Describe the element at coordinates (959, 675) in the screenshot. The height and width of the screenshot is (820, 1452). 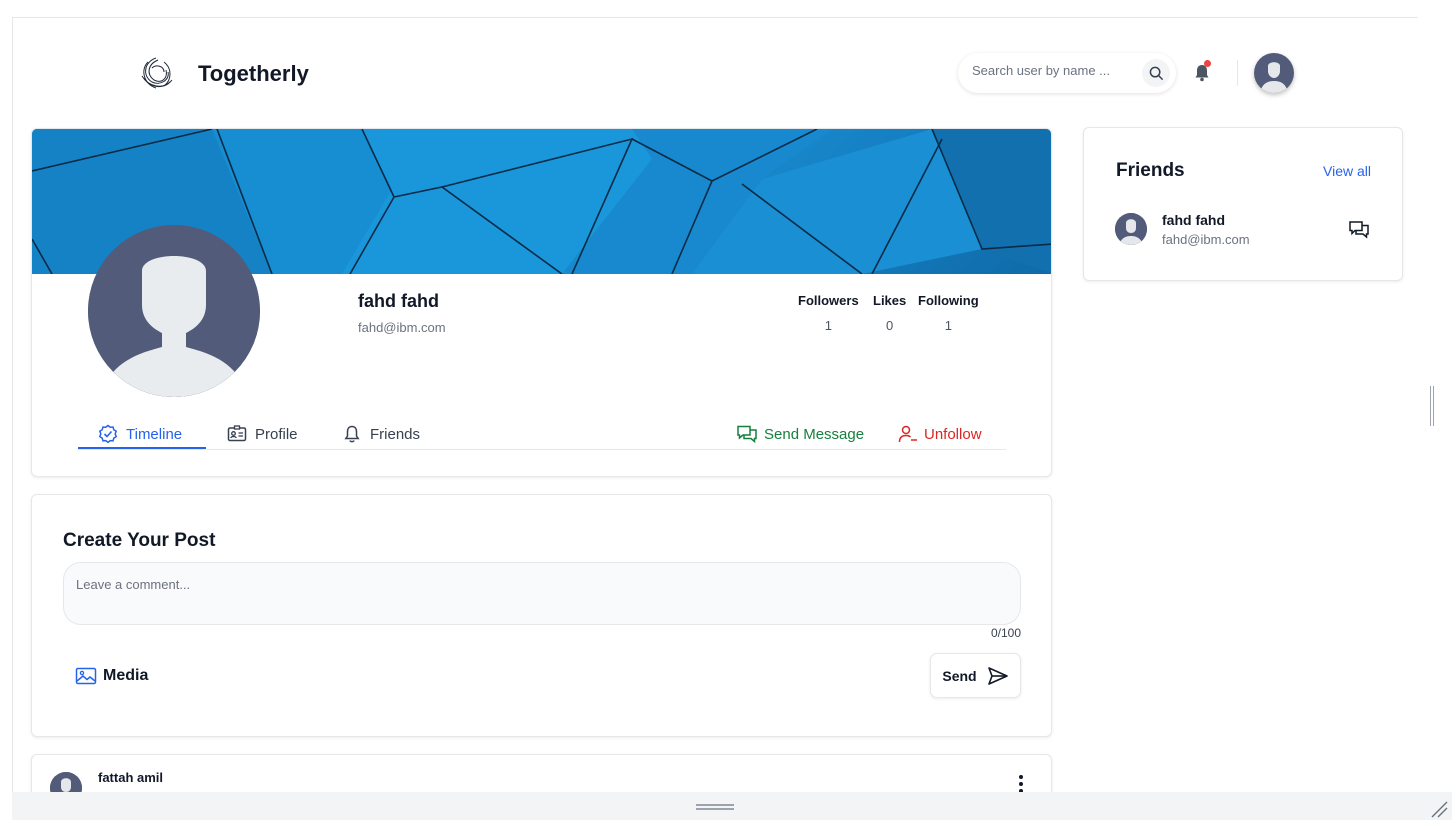
I see `send-label: Send` at that location.